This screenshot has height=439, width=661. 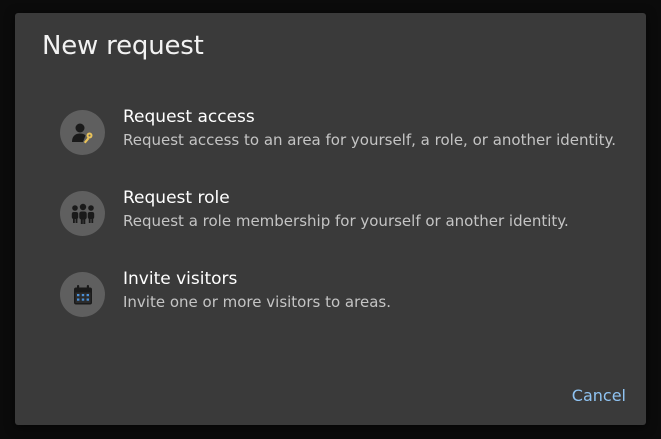 What do you see at coordinates (180, 279) in the screenshot?
I see `invite-visitors-title: Invite visitors` at bounding box center [180, 279].